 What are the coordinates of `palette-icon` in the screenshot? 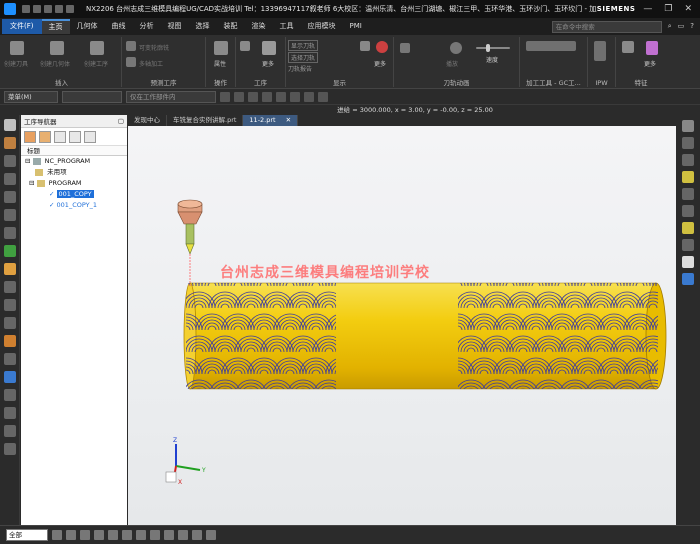 It's located at (10, 359).